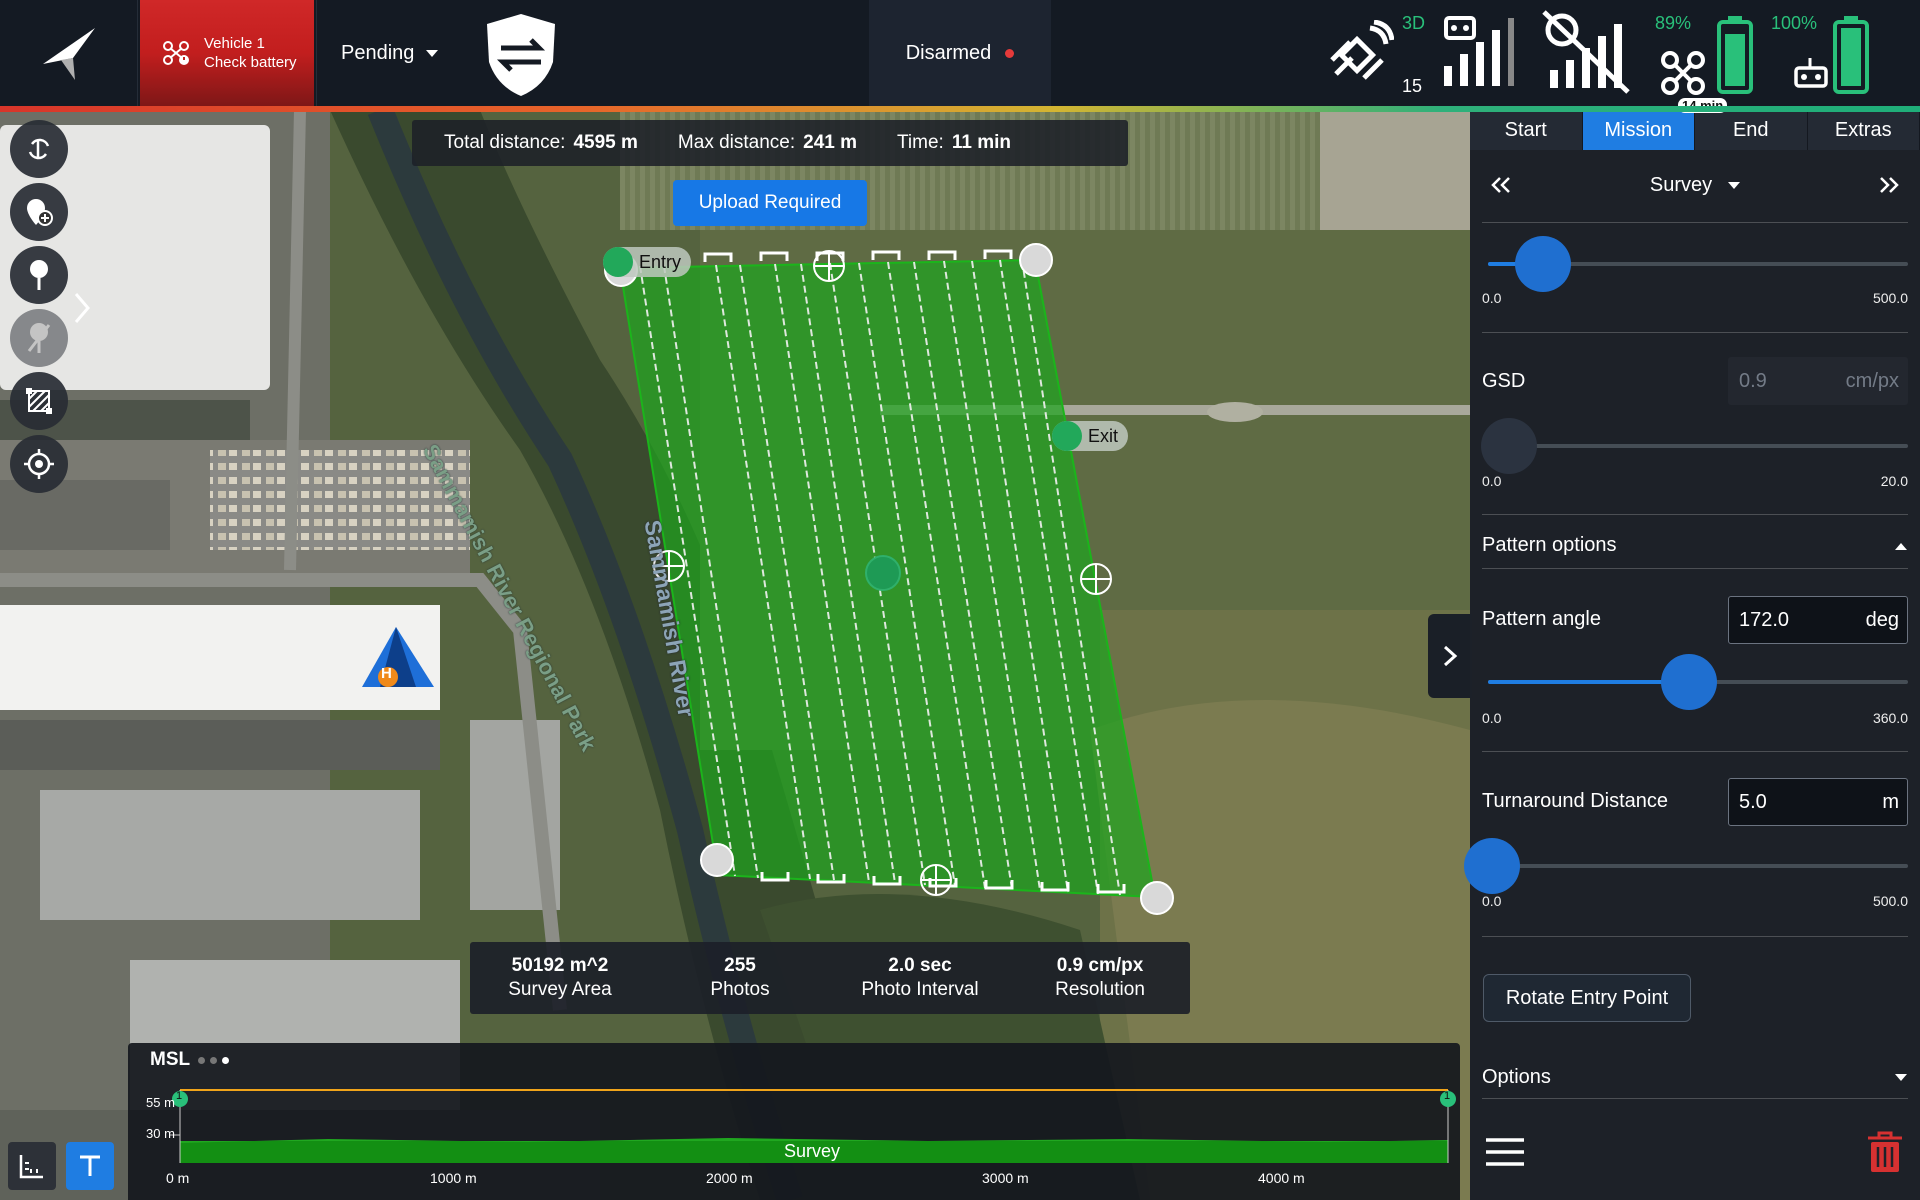  I want to click on sync-shield-icon, so click(521, 55).